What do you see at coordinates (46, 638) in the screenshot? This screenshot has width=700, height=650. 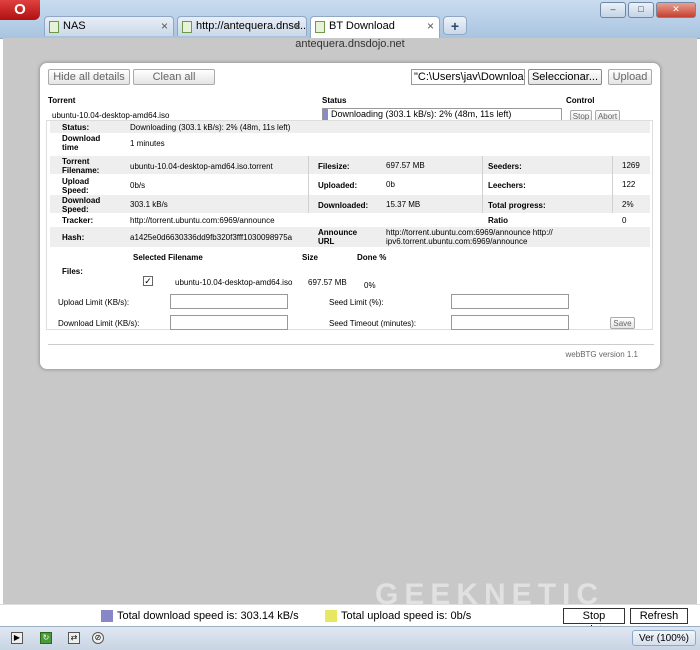 I see `sync-icon: ↻` at bounding box center [46, 638].